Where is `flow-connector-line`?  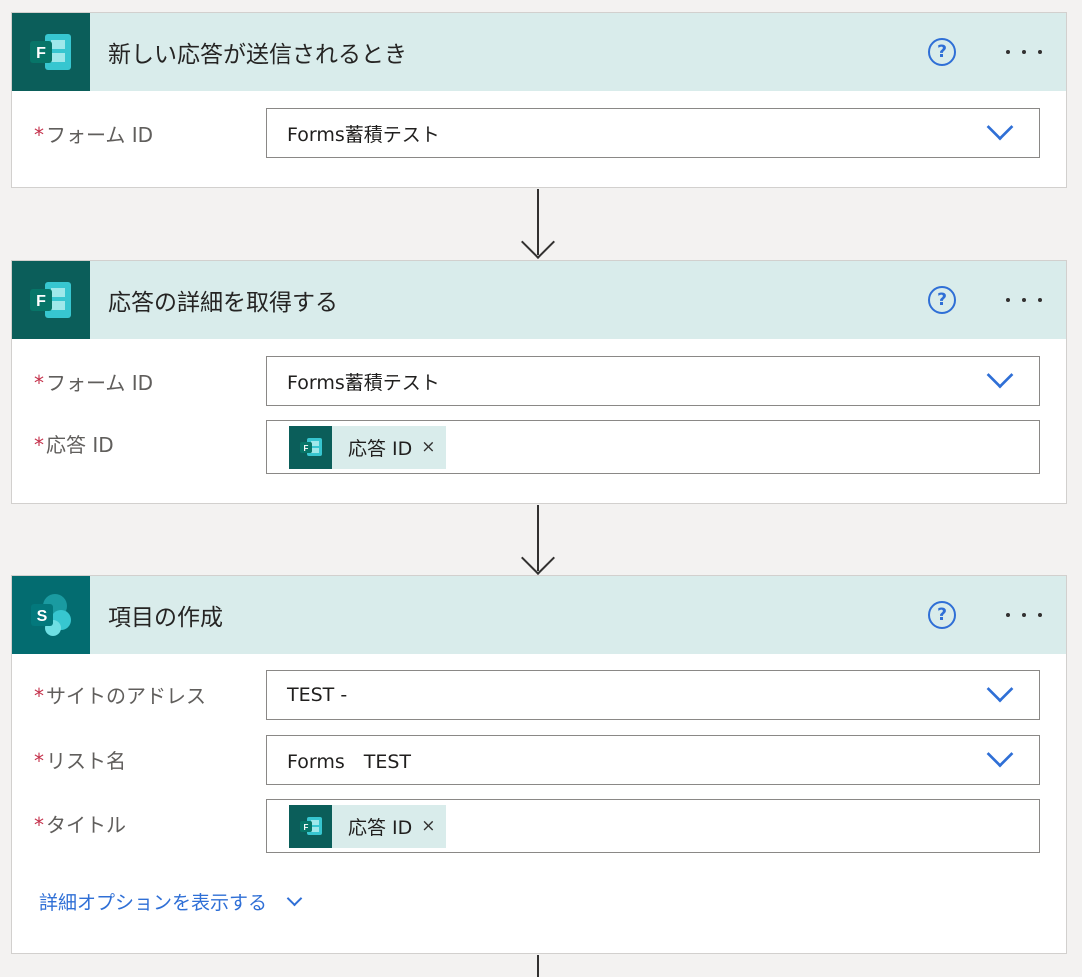 flow-connector-line is located at coordinates (538, 966).